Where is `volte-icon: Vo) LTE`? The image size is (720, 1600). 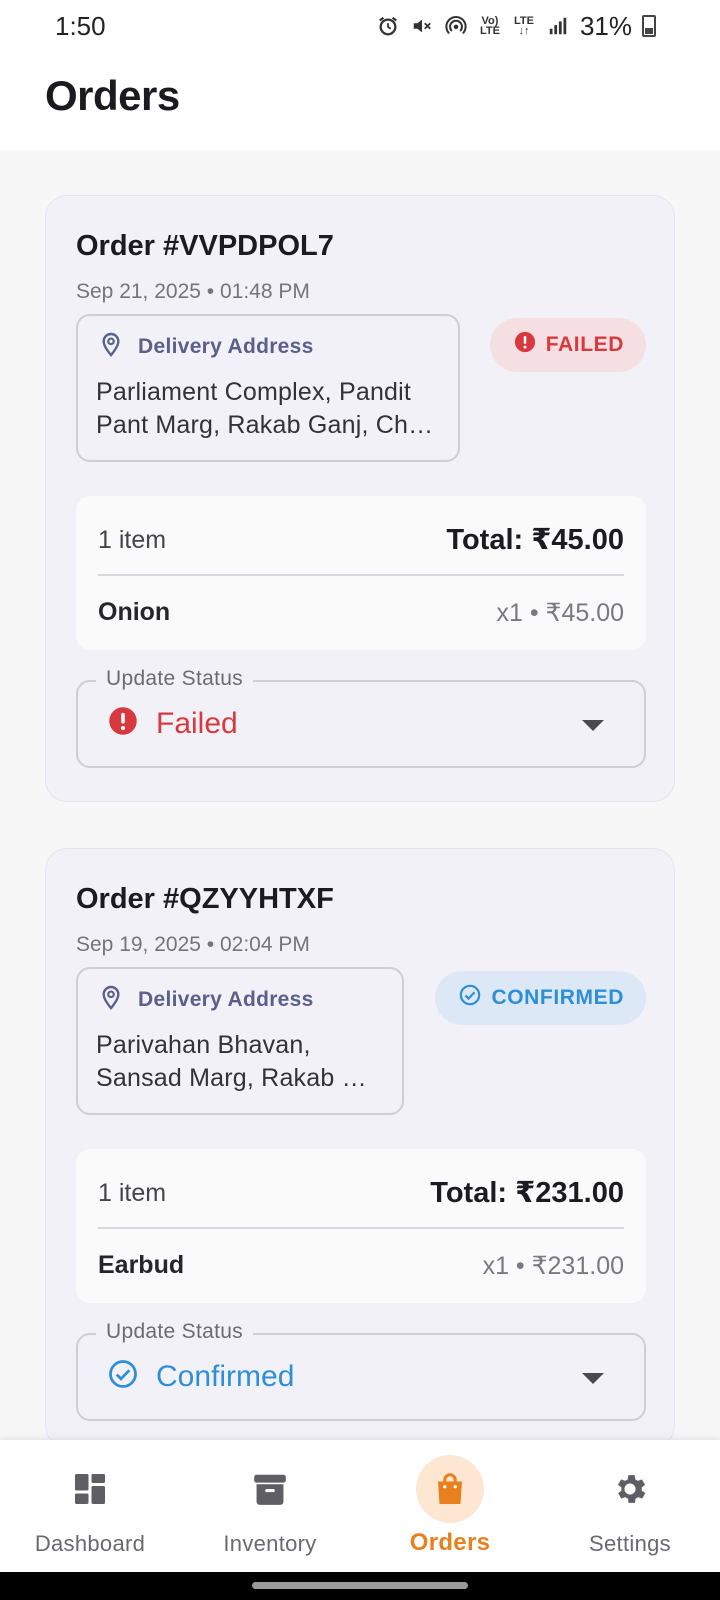
volte-icon: Vo) LTE is located at coordinates (490, 26).